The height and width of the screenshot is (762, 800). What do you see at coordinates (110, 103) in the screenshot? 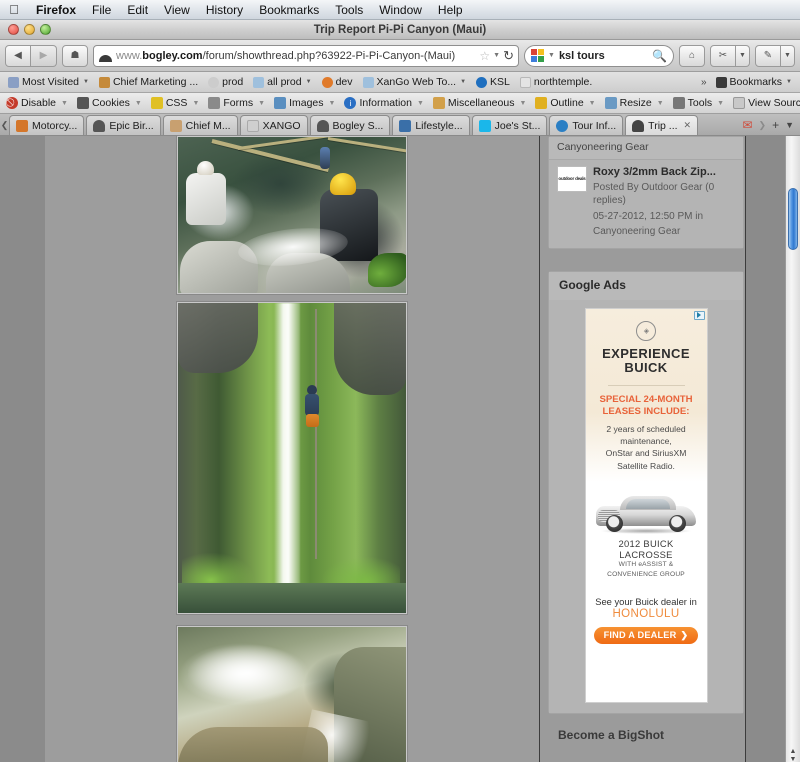
I see `devtool-cookies: Cookies ▼` at bounding box center [110, 103].